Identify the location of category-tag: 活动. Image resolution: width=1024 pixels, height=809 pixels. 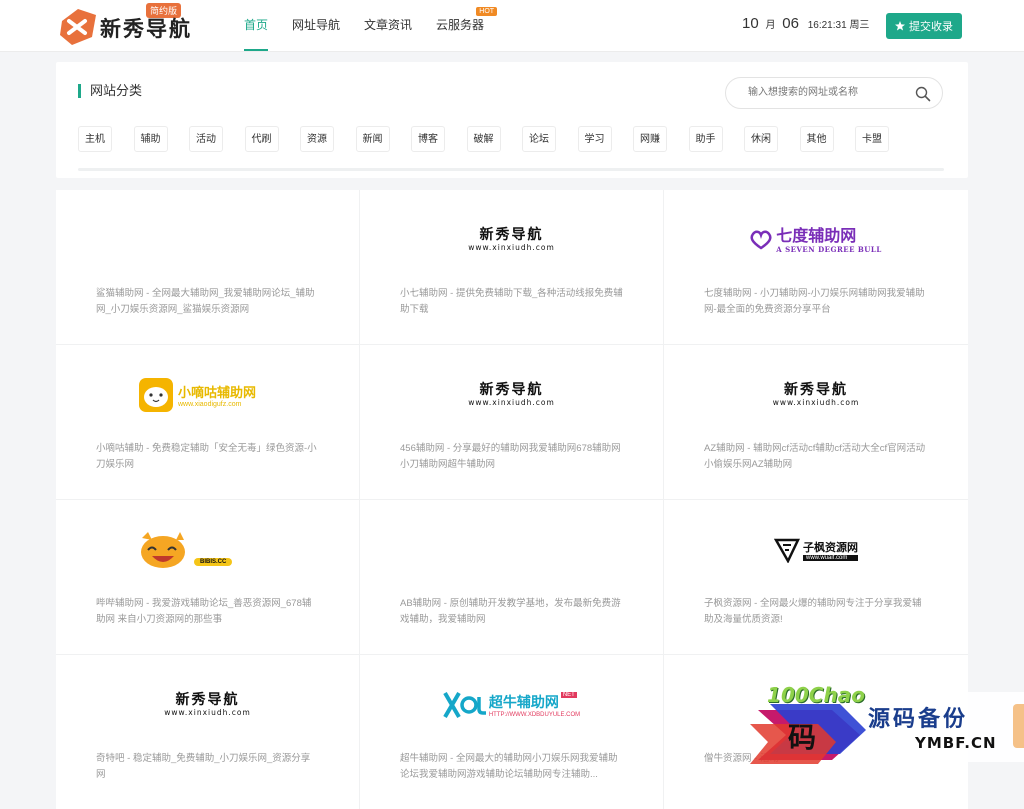
(206, 139).